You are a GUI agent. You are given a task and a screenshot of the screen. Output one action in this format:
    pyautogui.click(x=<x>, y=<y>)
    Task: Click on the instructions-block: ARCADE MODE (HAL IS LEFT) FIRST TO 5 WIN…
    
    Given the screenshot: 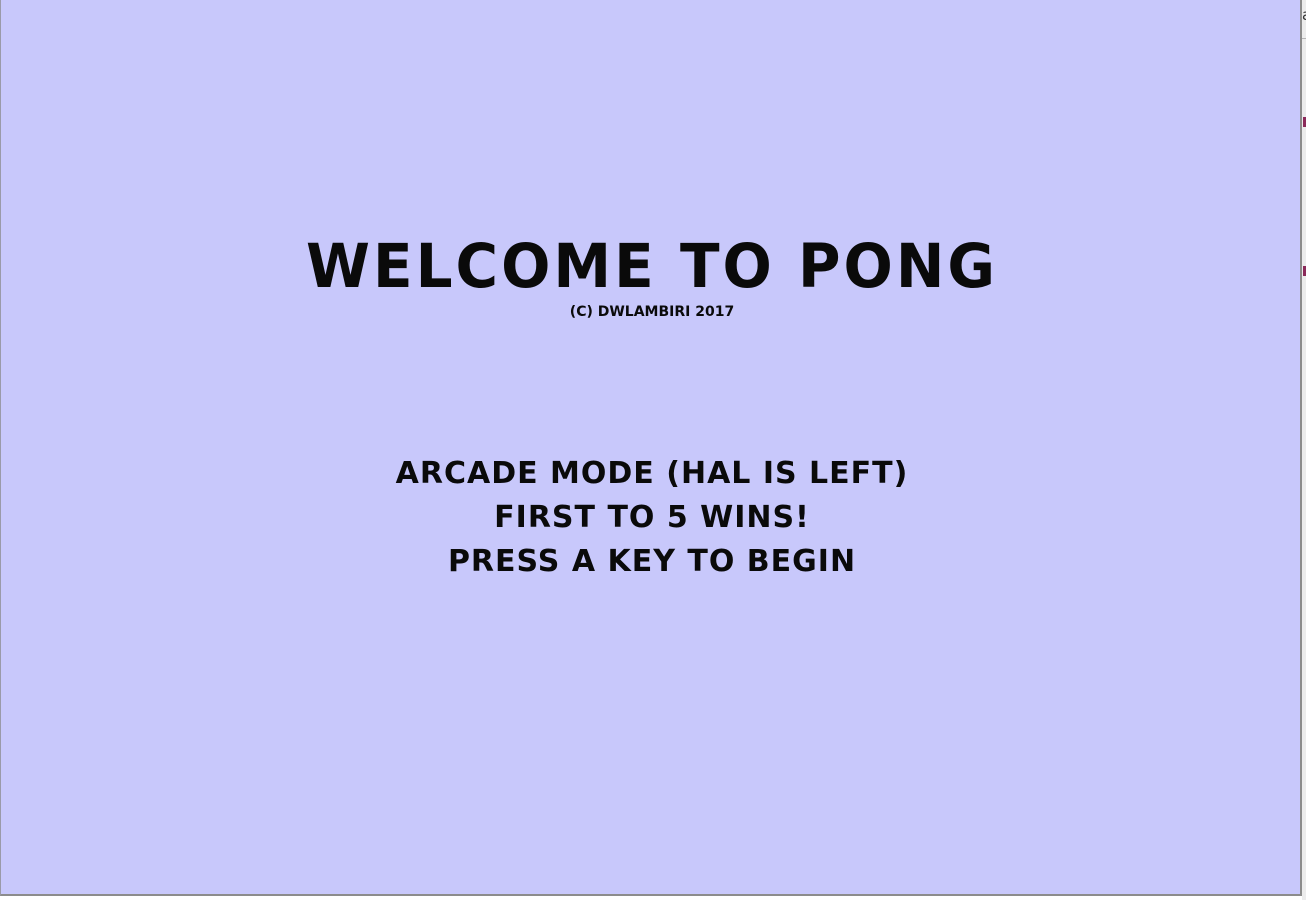 What is the action you would take?
    pyautogui.click(x=652, y=518)
    